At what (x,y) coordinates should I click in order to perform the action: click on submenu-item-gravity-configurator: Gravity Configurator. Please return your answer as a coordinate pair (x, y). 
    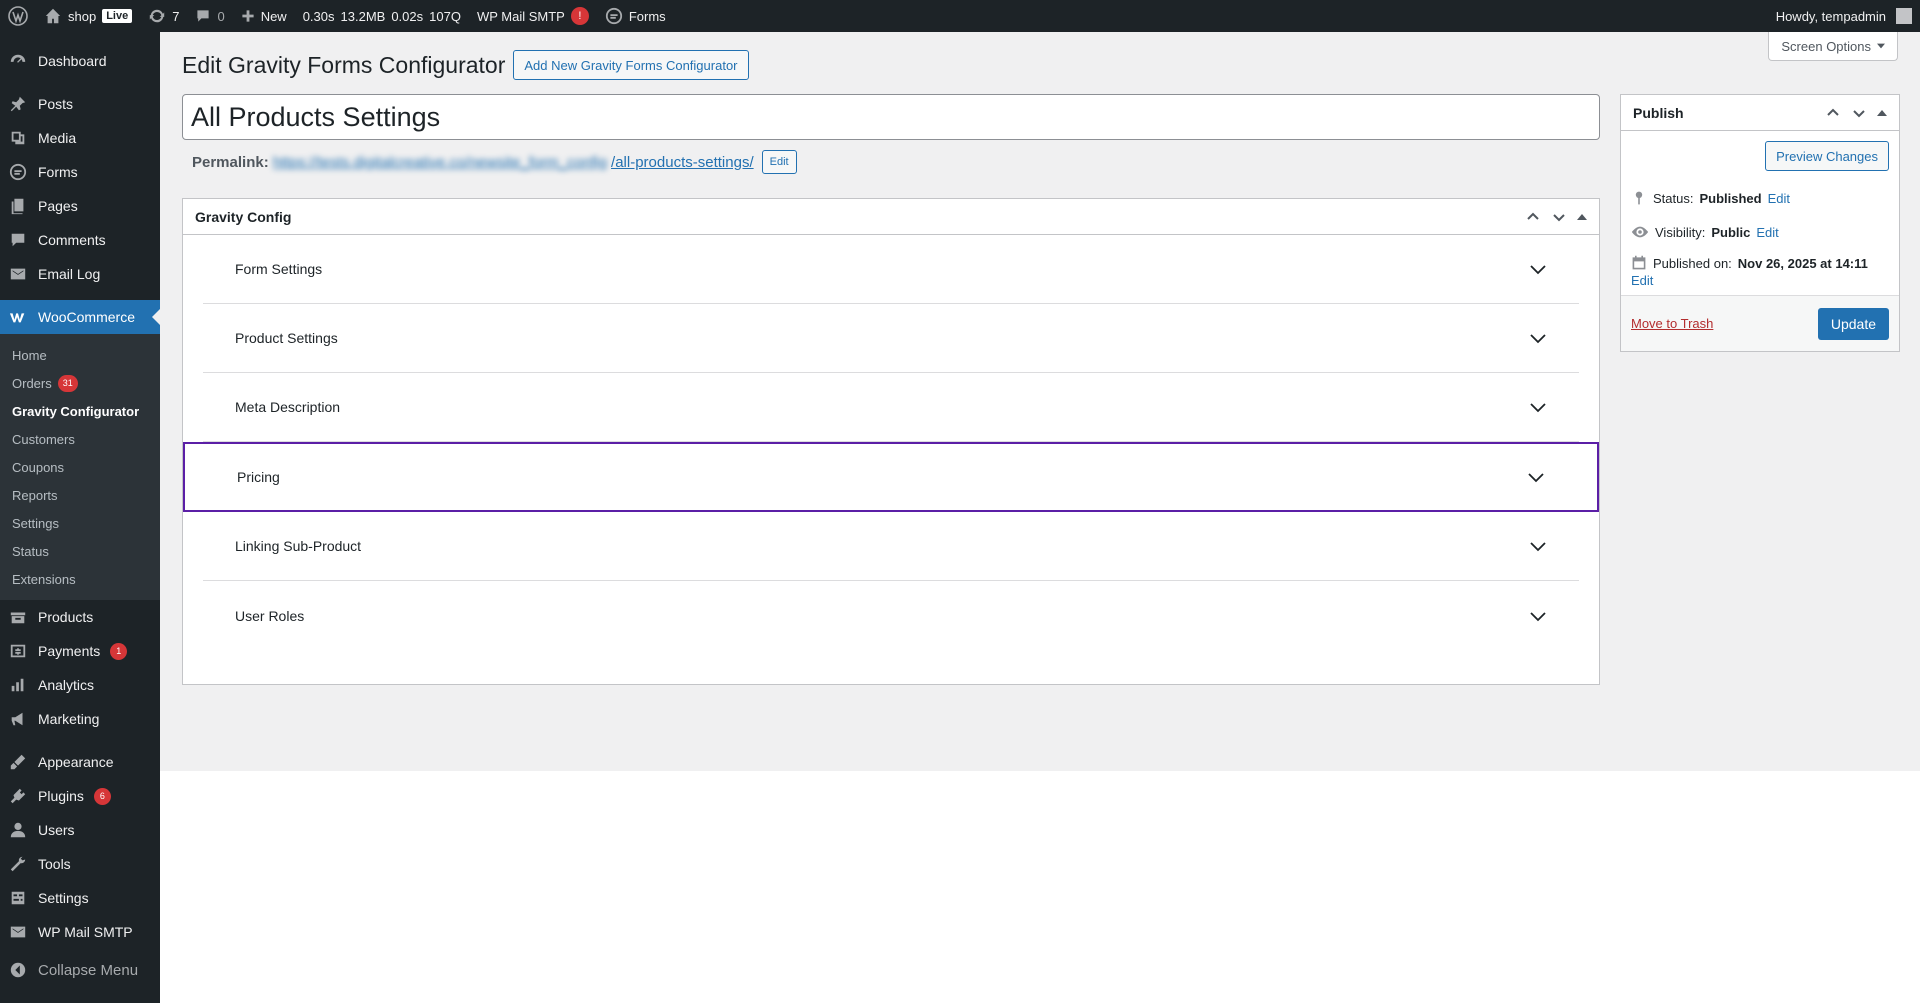
    Looking at the image, I should click on (80, 411).